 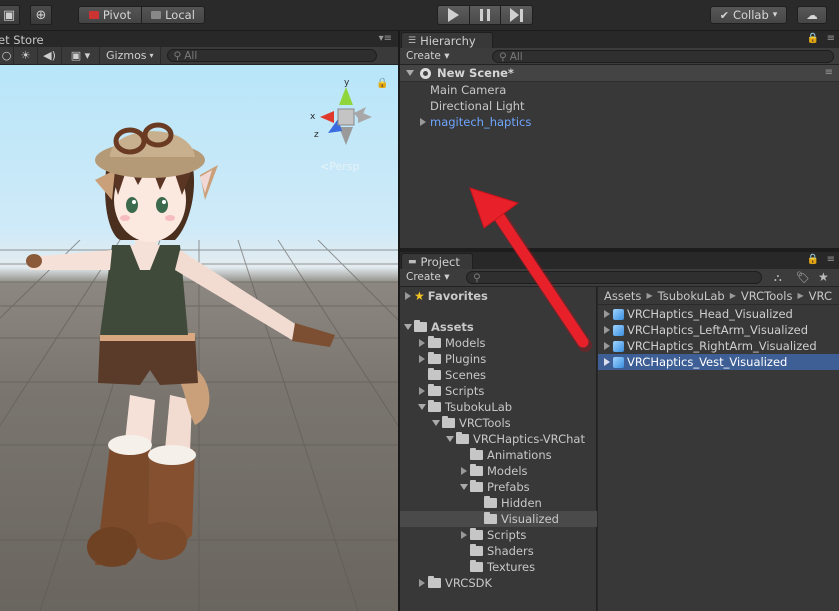 I want to click on folder-scripts-sub: Scripts, so click(x=498, y=535).